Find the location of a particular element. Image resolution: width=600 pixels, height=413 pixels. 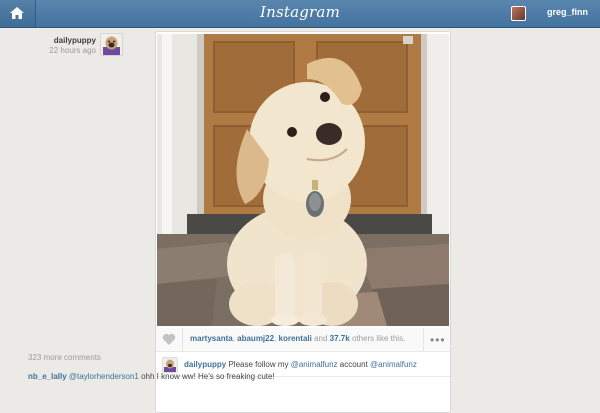

liker-link: martysanta is located at coordinates (211, 338).